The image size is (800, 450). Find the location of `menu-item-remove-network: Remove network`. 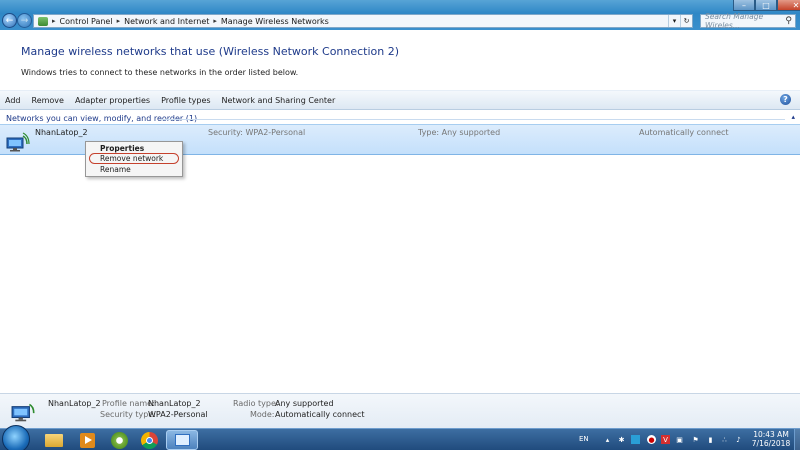

menu-item-remove-network: Remove network is located at coordinates (131, 158).